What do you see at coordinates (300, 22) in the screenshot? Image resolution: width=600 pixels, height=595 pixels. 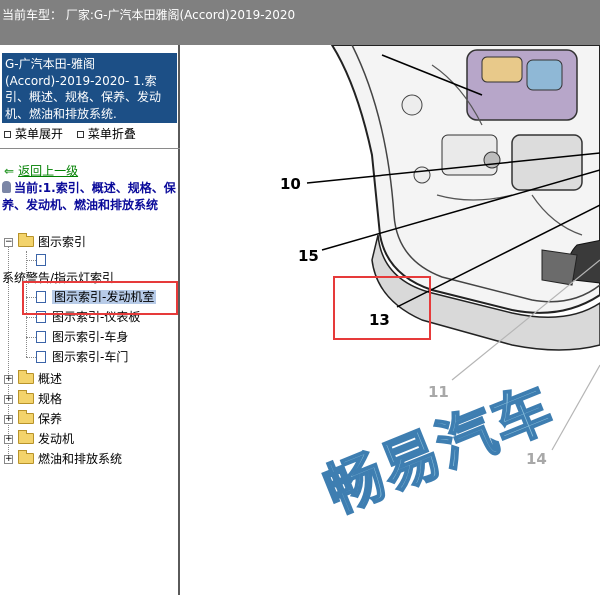 I see `title-bar: 当前车型： 厂家:G-广汽本田雅阁(Accord)2019-2020` at bounding box center [300, 22].